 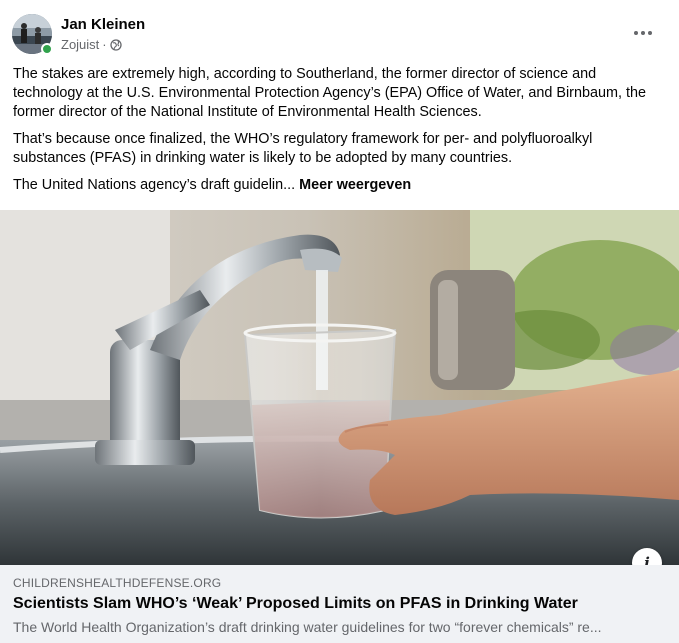 I want to click on more-options-icon, so click(x=636, y=33).